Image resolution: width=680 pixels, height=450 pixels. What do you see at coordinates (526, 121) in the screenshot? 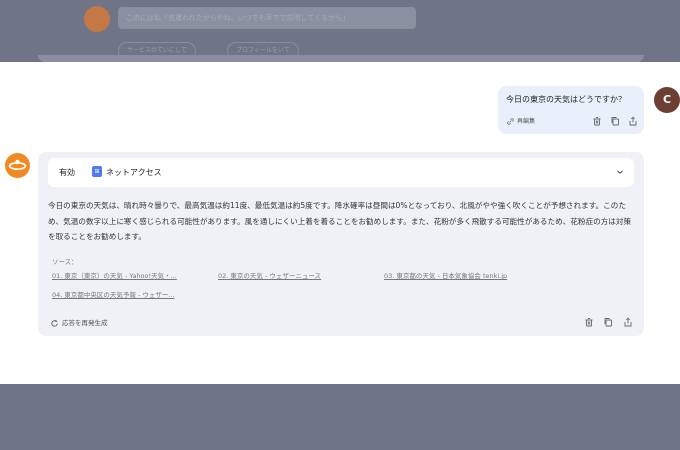
I see `edit-label: 再編集` at bounding box center [526, 121].